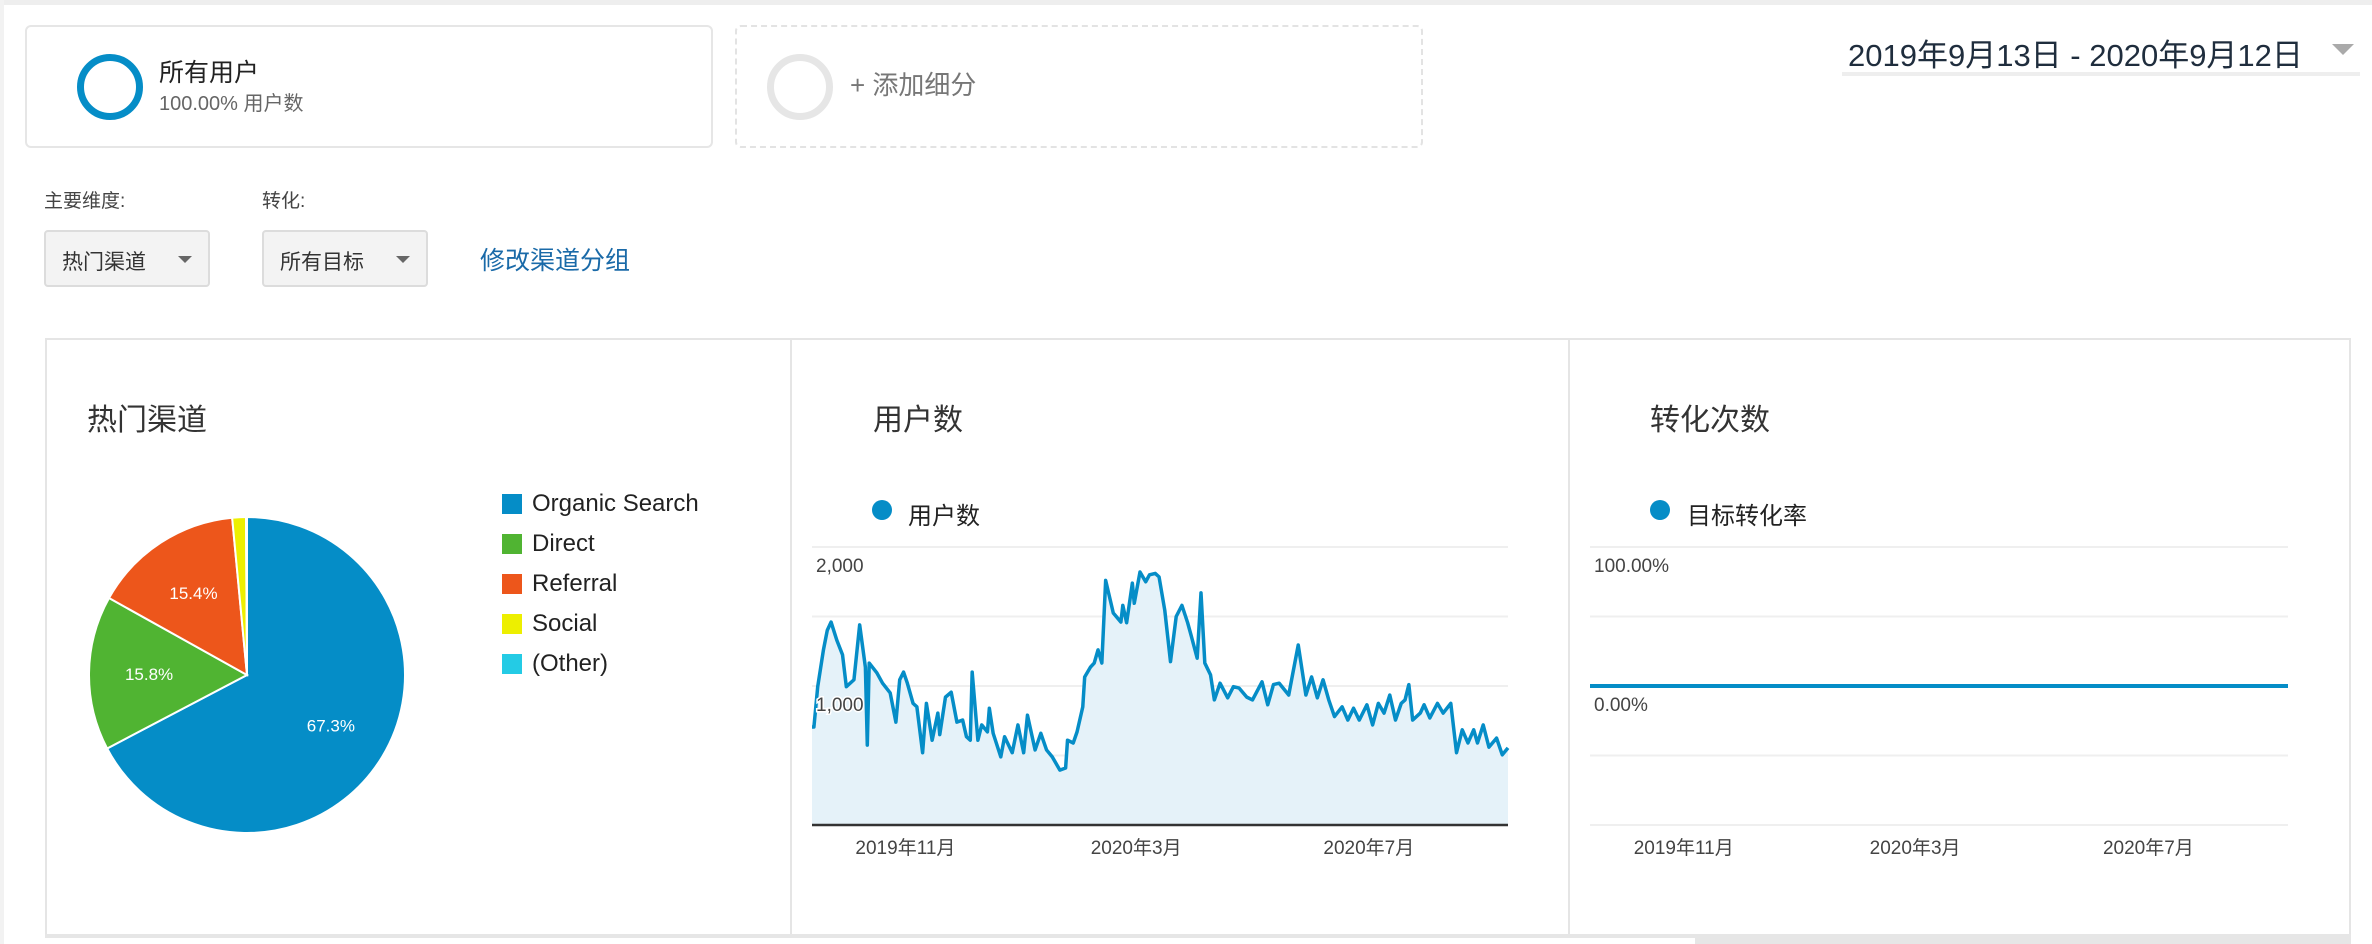 The width and height of the screenshot is (2372, 944). I want to click on pie-label: 67.3%, so click(331, 726).